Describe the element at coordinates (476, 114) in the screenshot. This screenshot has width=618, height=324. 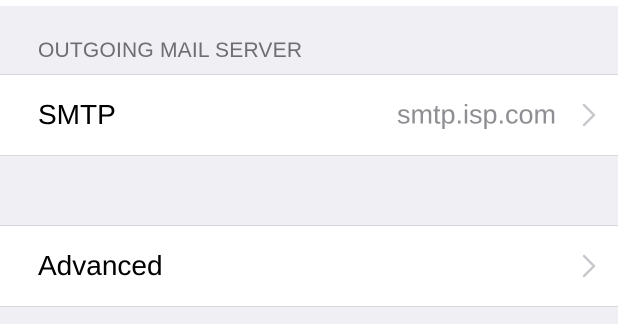
I see `smtp-server-value: smtp.isp.com` at that location.